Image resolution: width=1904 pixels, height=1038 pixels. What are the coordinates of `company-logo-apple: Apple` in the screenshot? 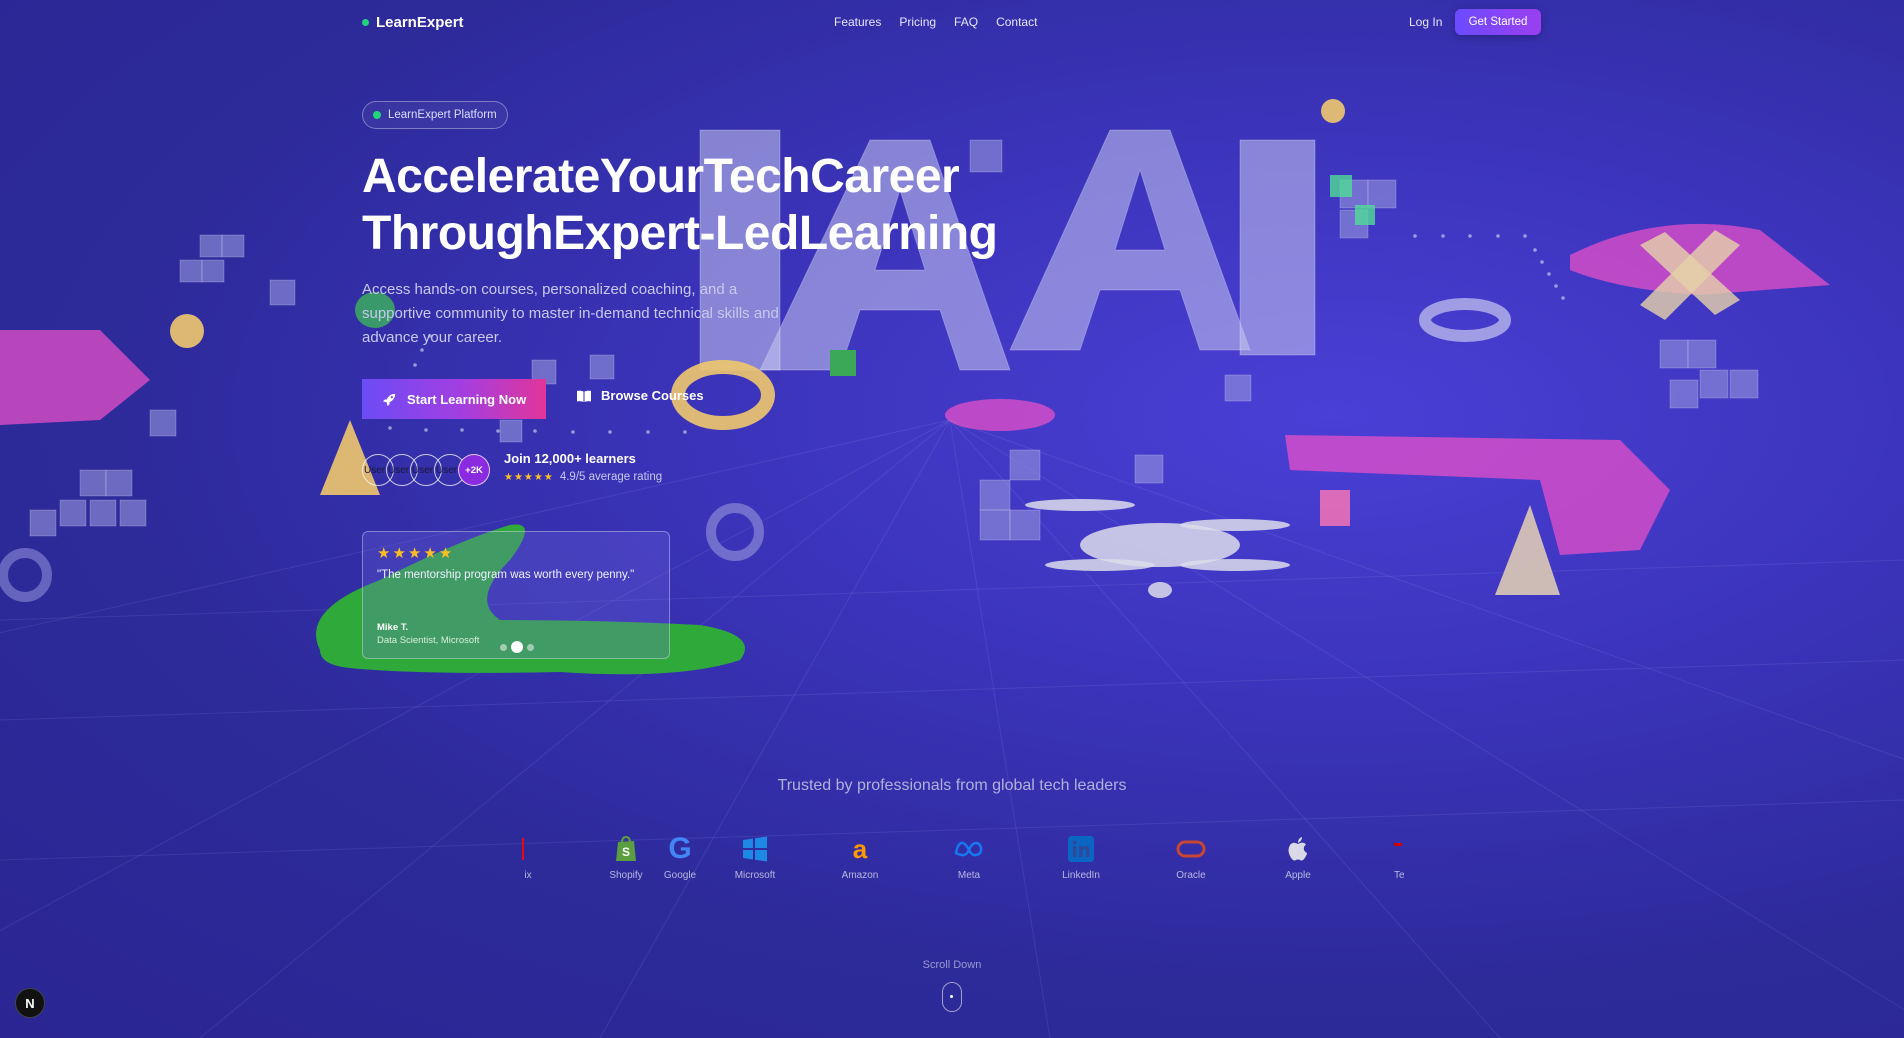 It's located at (1298, 857).